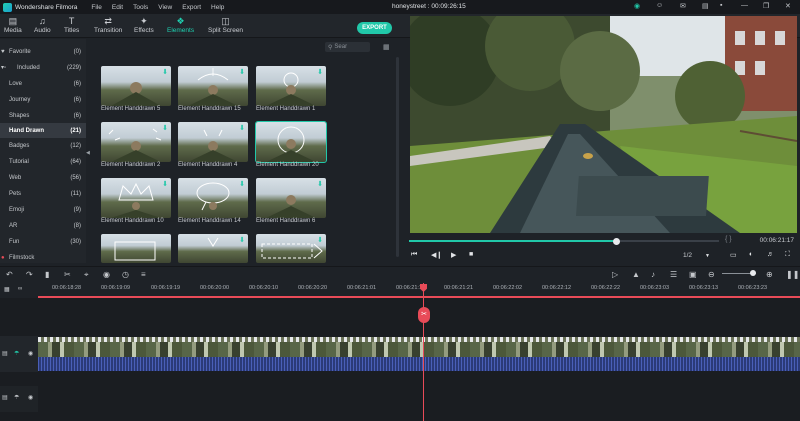 This screenshot has width=800, height=421. Describe the element at coordinates (711, 274) in the screenshot. I see `zoom-out-icon: ⊖` at that location.